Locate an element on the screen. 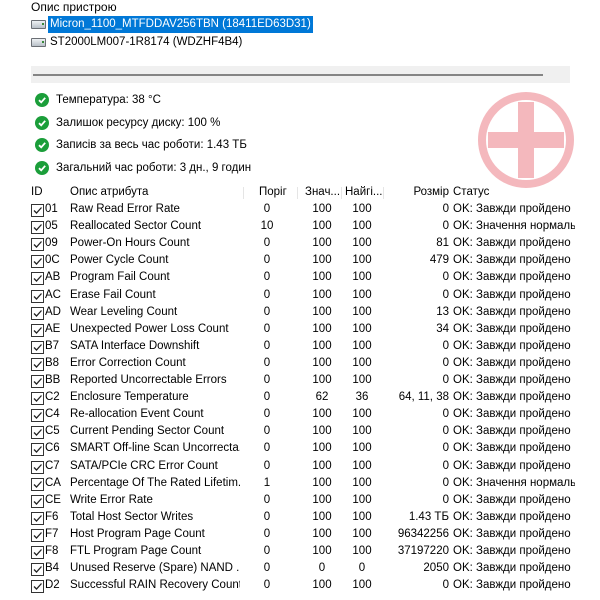  cell-description: Error Correction Count is located at coordinates (128, 362).